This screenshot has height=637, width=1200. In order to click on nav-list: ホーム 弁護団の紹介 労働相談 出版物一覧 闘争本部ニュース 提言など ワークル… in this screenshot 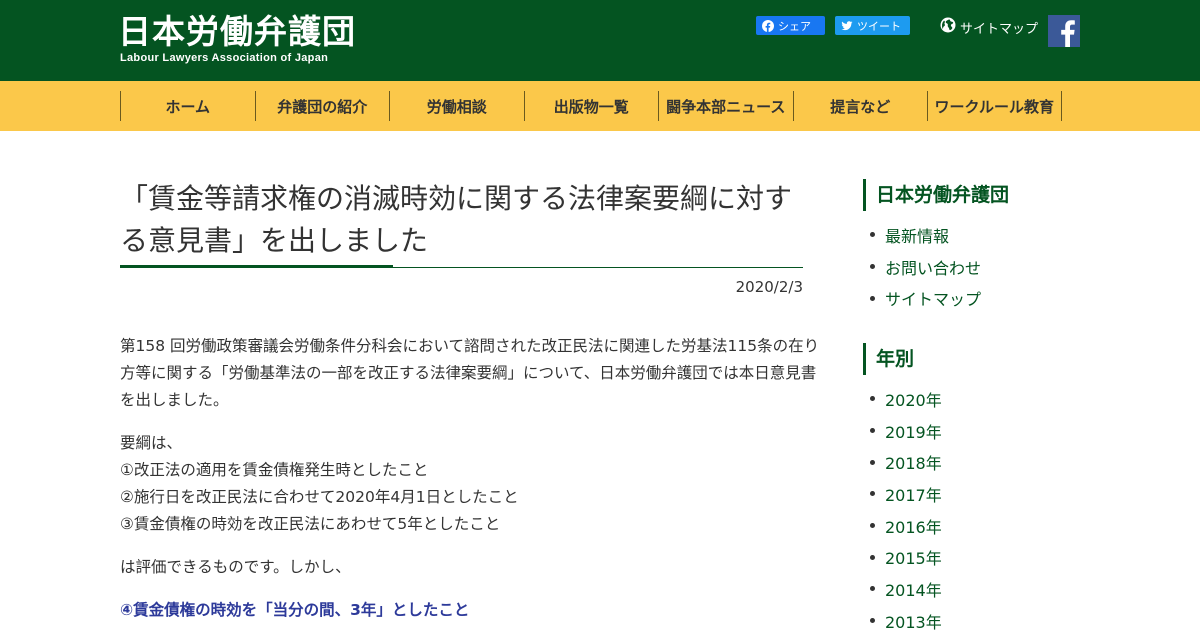, I will do `click(591, 106)`.